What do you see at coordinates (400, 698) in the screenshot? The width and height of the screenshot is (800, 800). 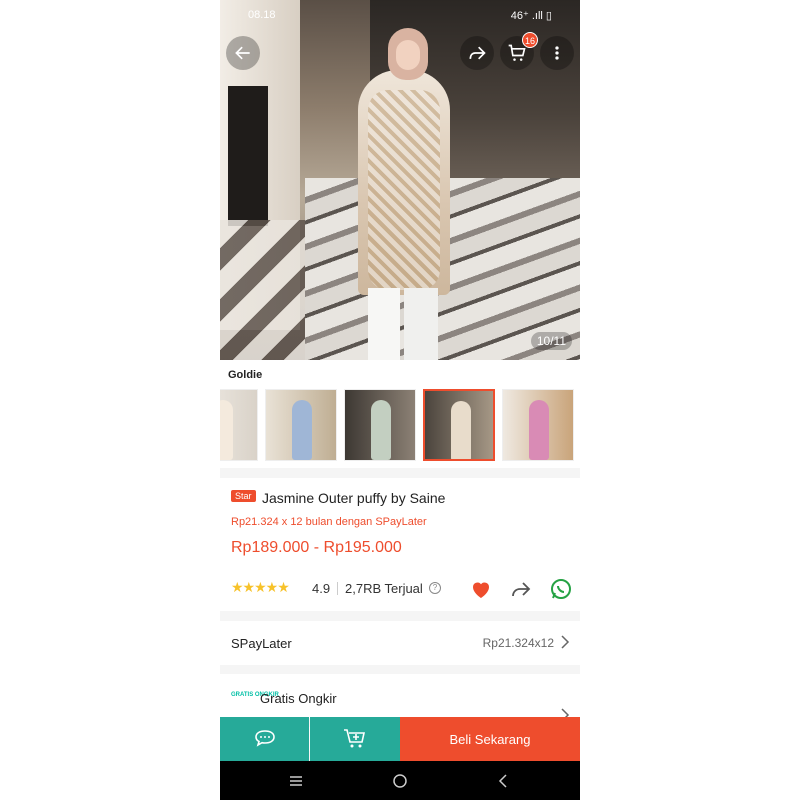 I see `free-shipping-row: GRATIS ONGKIR Gratis Ongkir` at bounding box center [400, 698].